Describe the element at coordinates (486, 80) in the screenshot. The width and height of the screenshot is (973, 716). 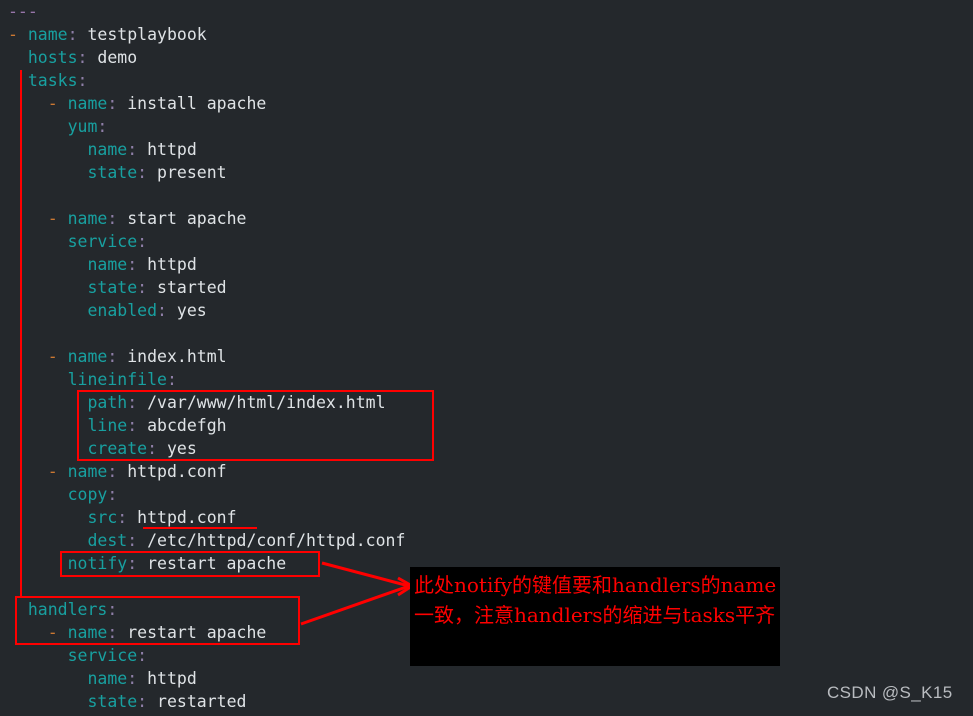
I see `code-line: tasks:` at that location.